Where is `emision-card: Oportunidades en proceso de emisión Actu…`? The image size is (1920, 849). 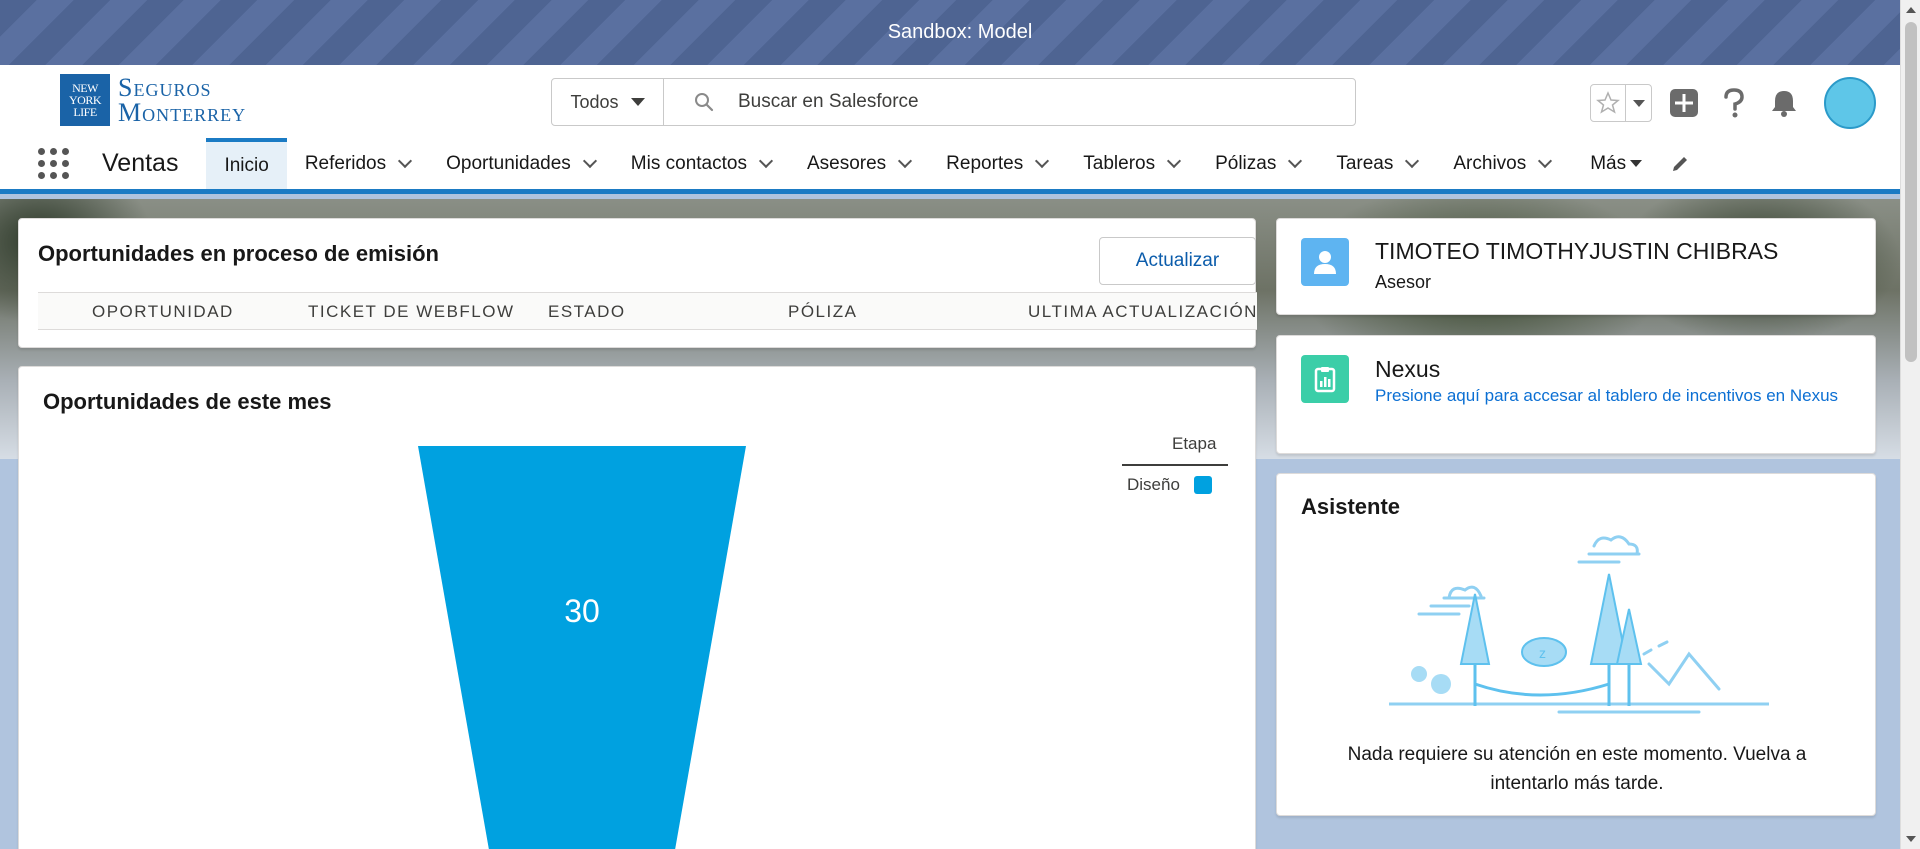
emision-card: Oportunidades en proceso de emisión Actu… is located at coordinates (637, 283).